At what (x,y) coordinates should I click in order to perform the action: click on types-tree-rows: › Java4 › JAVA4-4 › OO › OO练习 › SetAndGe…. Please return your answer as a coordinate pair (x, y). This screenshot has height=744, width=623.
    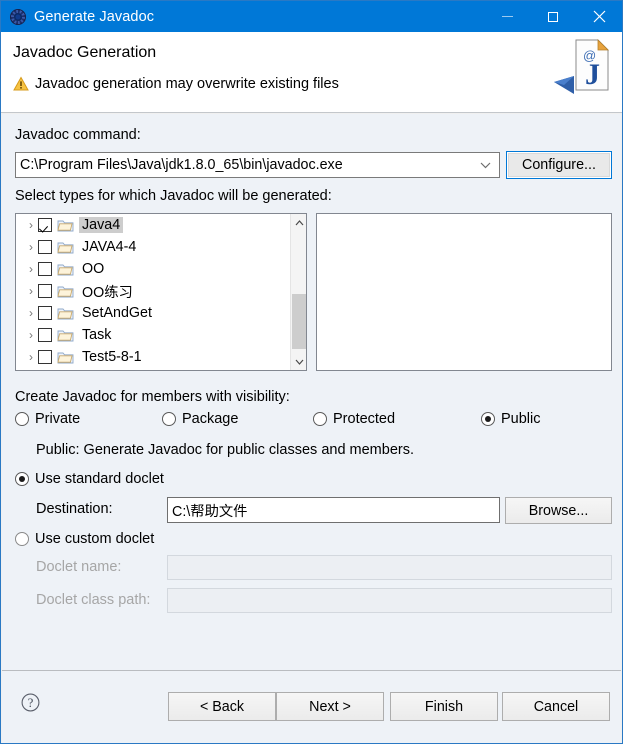
    Looking at the image, I should click on (153, 291).